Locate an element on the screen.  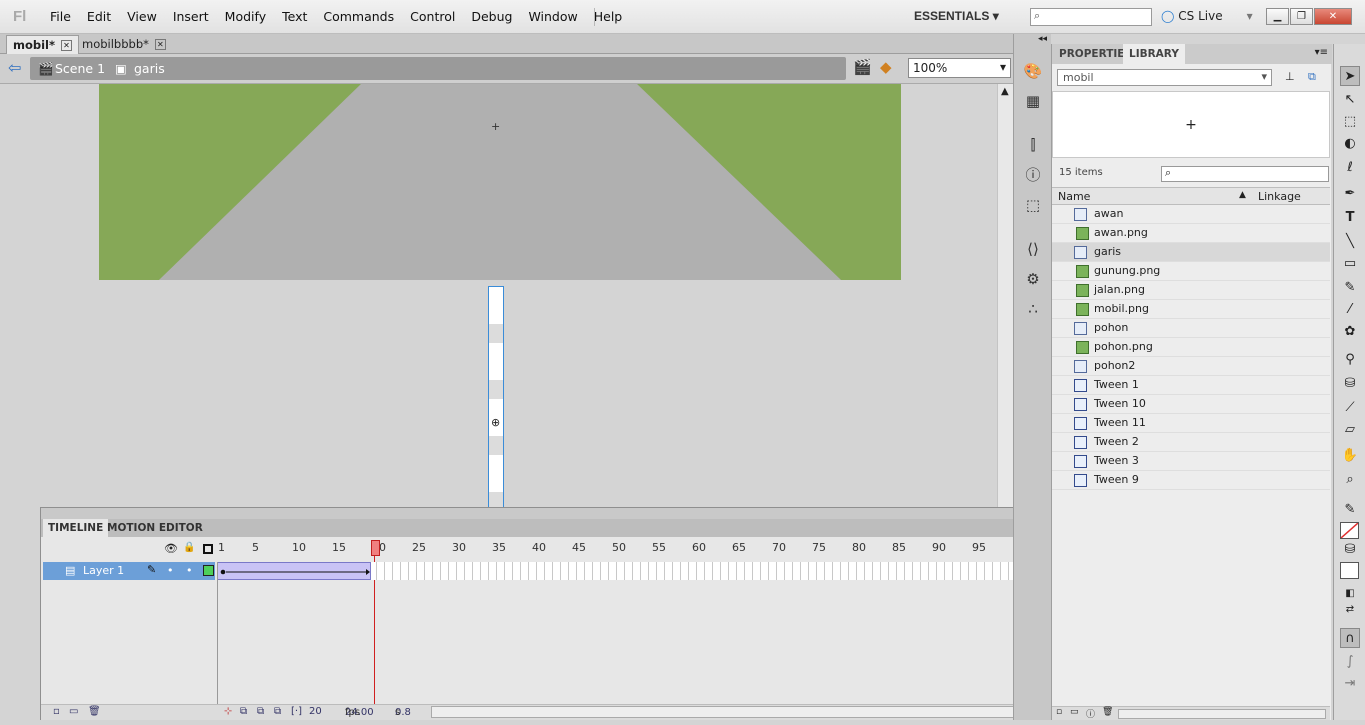
new-symbol-icon: ▫ is located at coordinates (1059, 712).